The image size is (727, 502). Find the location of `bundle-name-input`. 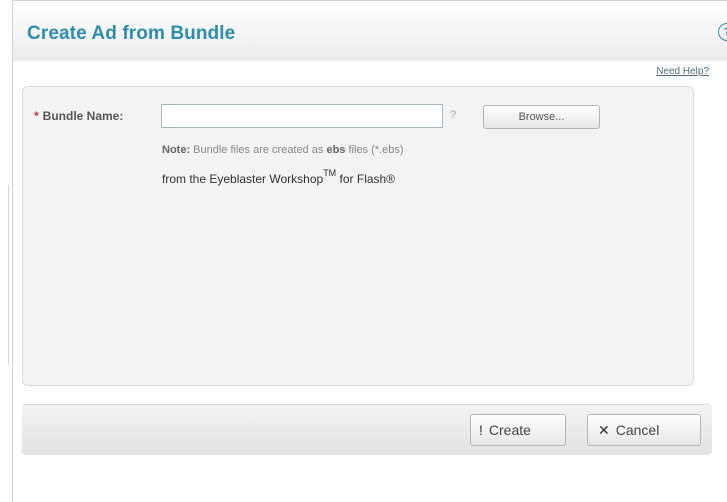

bundle-name-input is located at coordinates (302, 116).